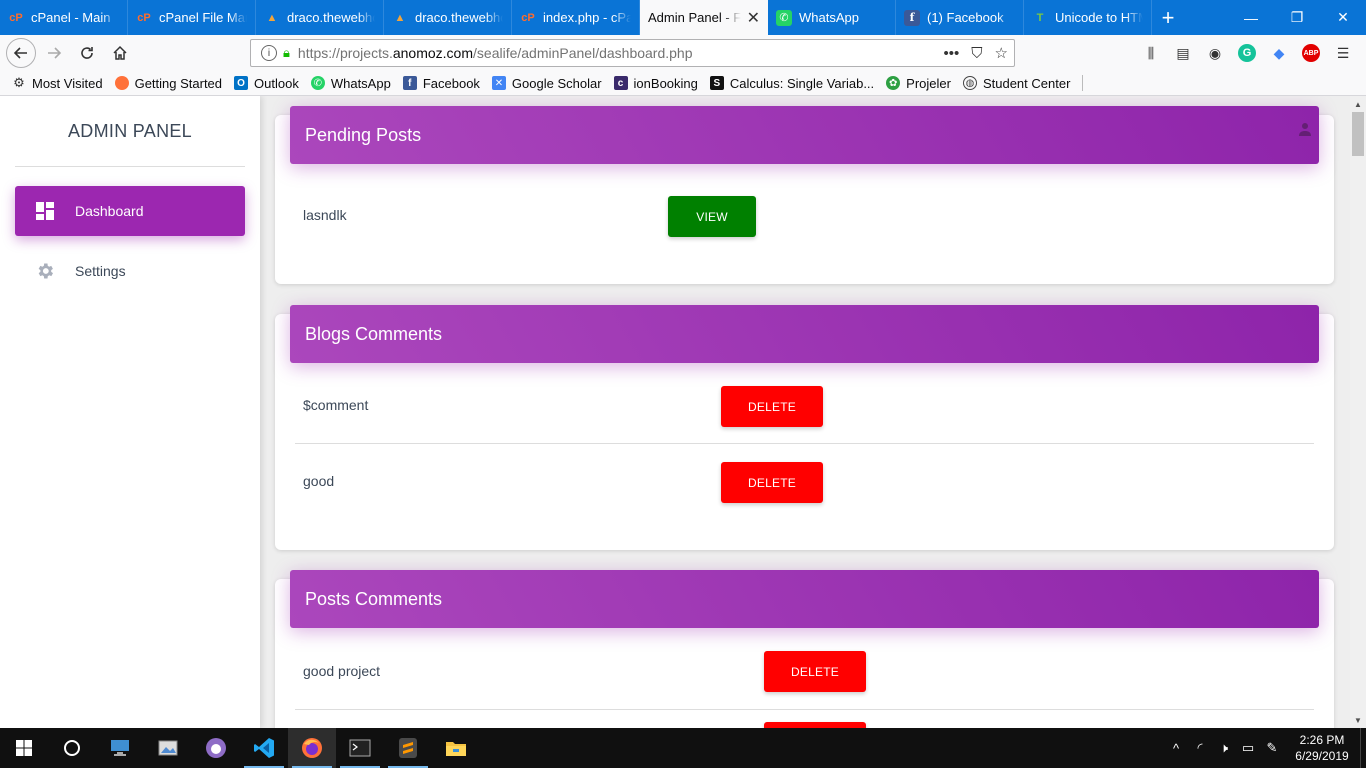 This screenshot has width=1366, height=768. I want to click on github-desktop-icon, so click(216, 748).